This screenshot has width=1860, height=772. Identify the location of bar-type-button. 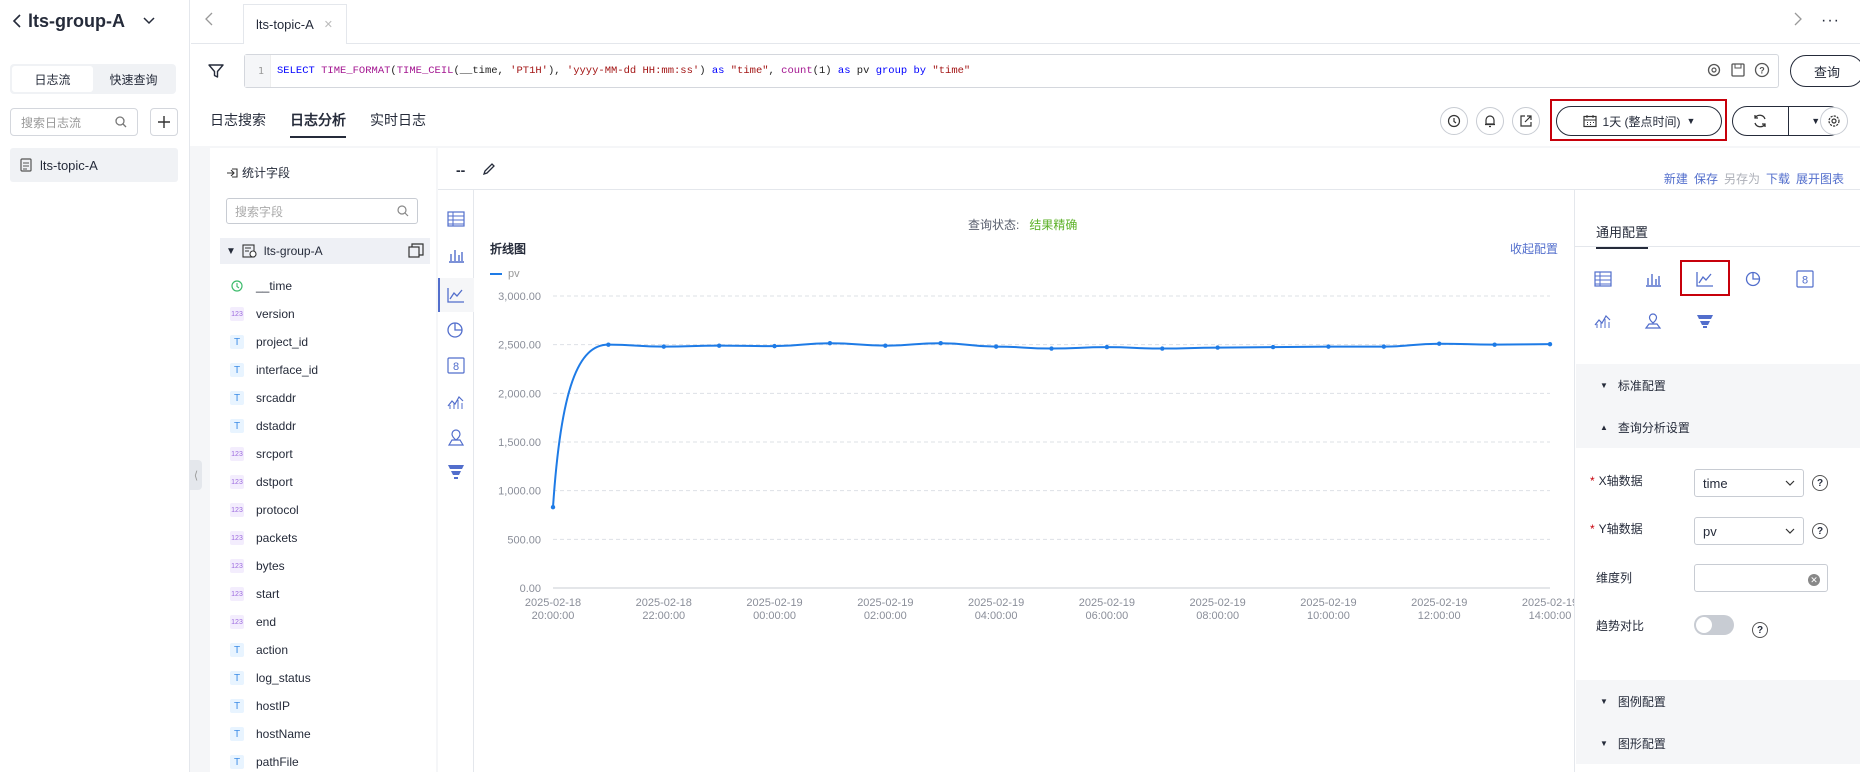
(1653, 279).